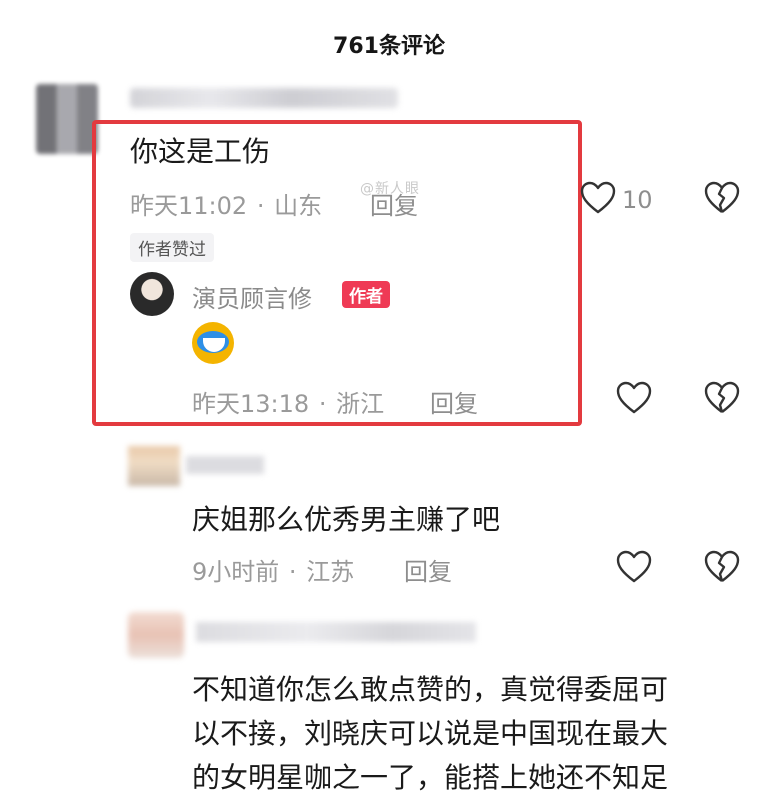  I want to click on comment-meta: 昨天11:02 · 山东, so click(226, 203).